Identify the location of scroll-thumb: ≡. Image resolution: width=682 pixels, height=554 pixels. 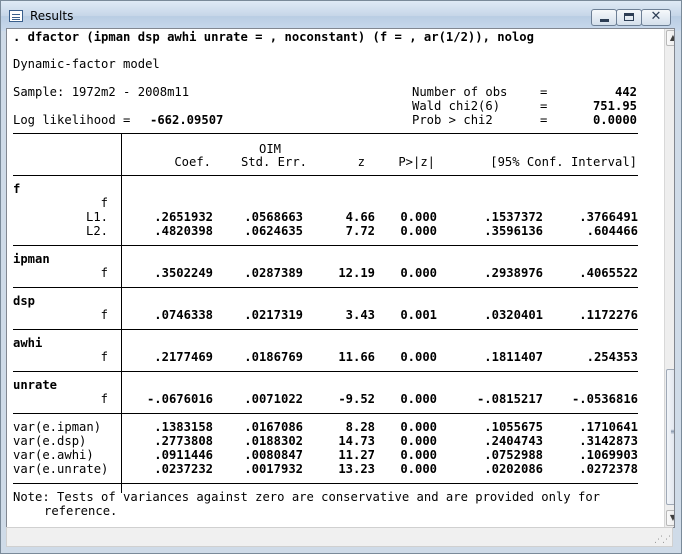
(670, 437).